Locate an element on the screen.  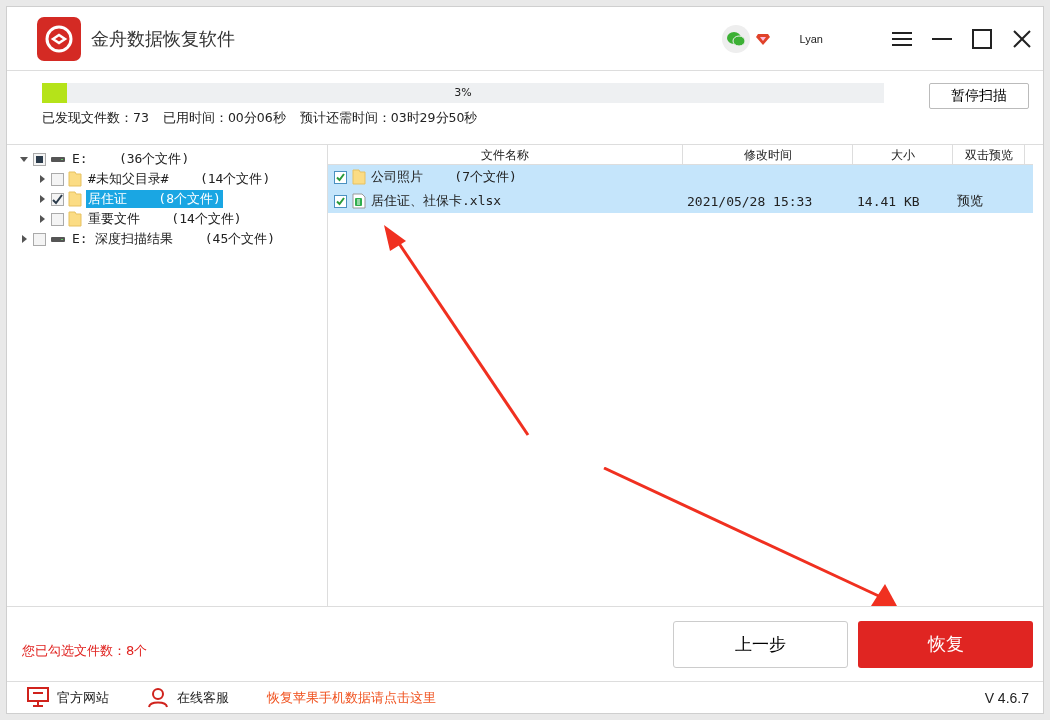
collapse-arrow-icon is located at coordinates (24, 159).